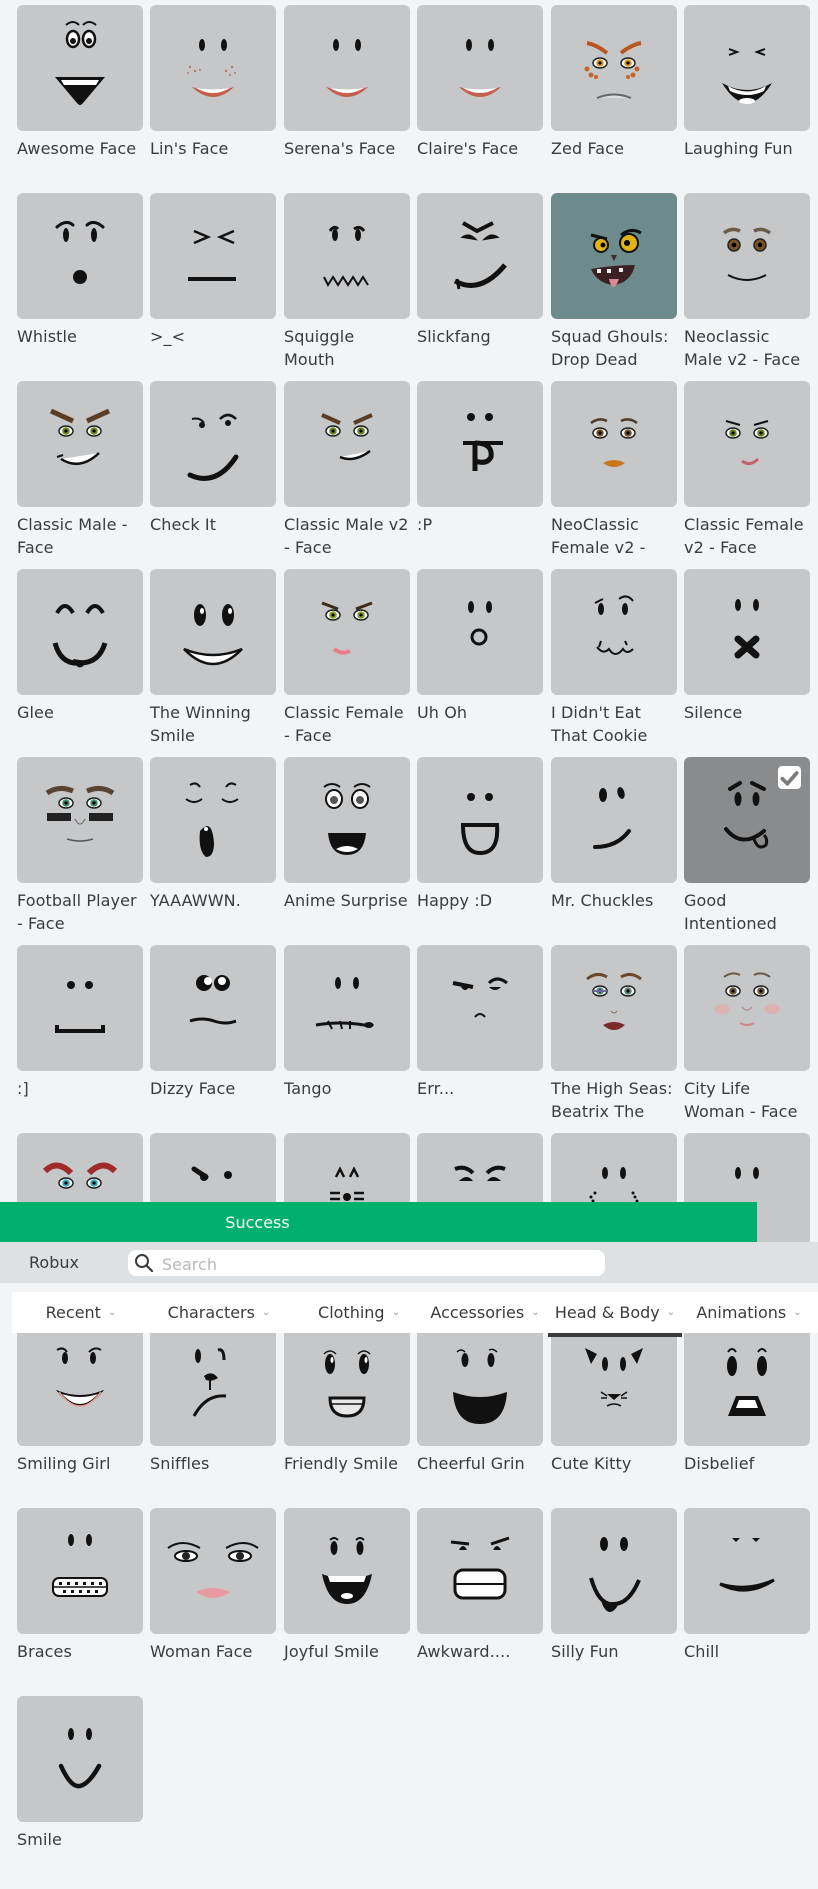 The width and height of the screenshot is (818, 1889). What do you see at coordinates (80, 912) in the screenshot?
I see `item-name: Football Player - Face` at bounding box center [80, 912].